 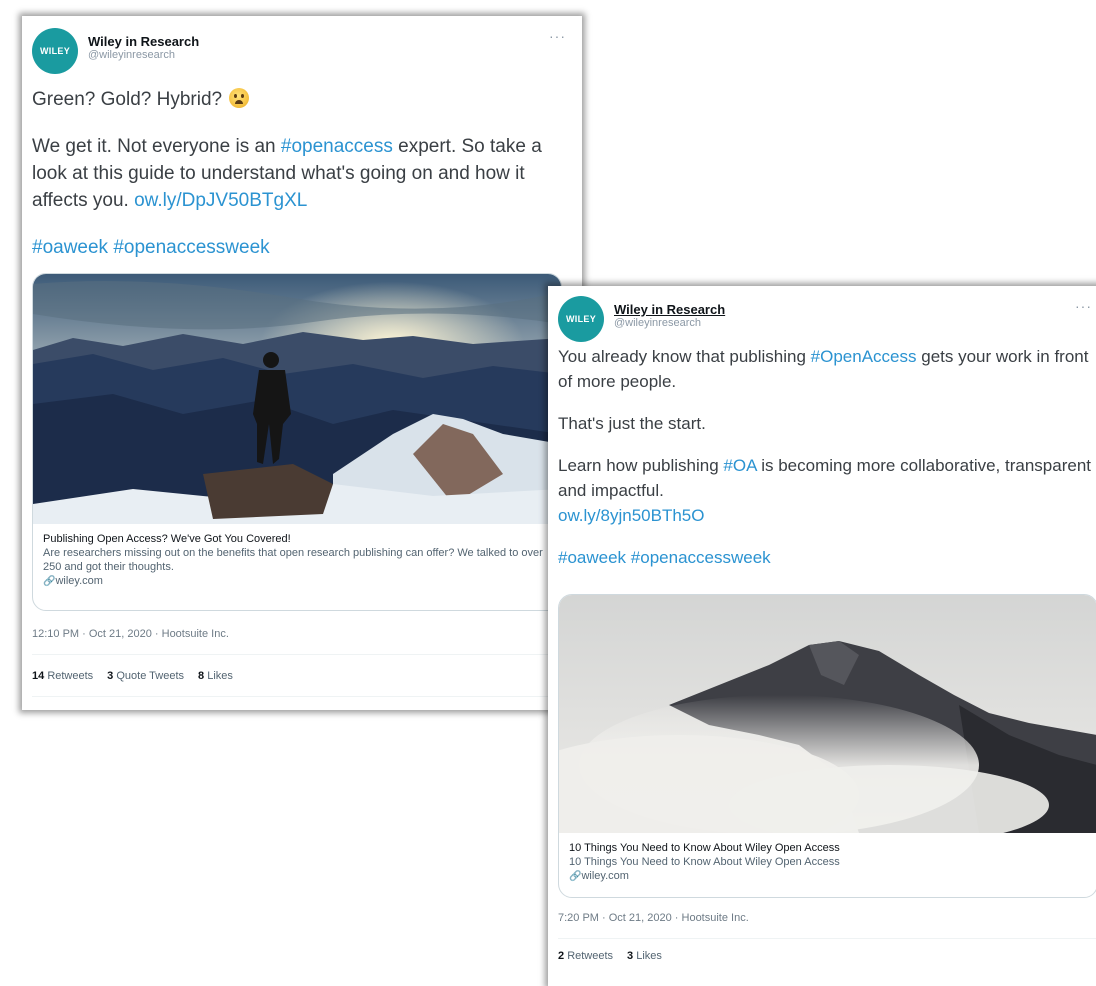 What do you see at coordinates (561, 956) in the screenshot?
I see `retweets-count: 2` at bounding box center [561, 956].